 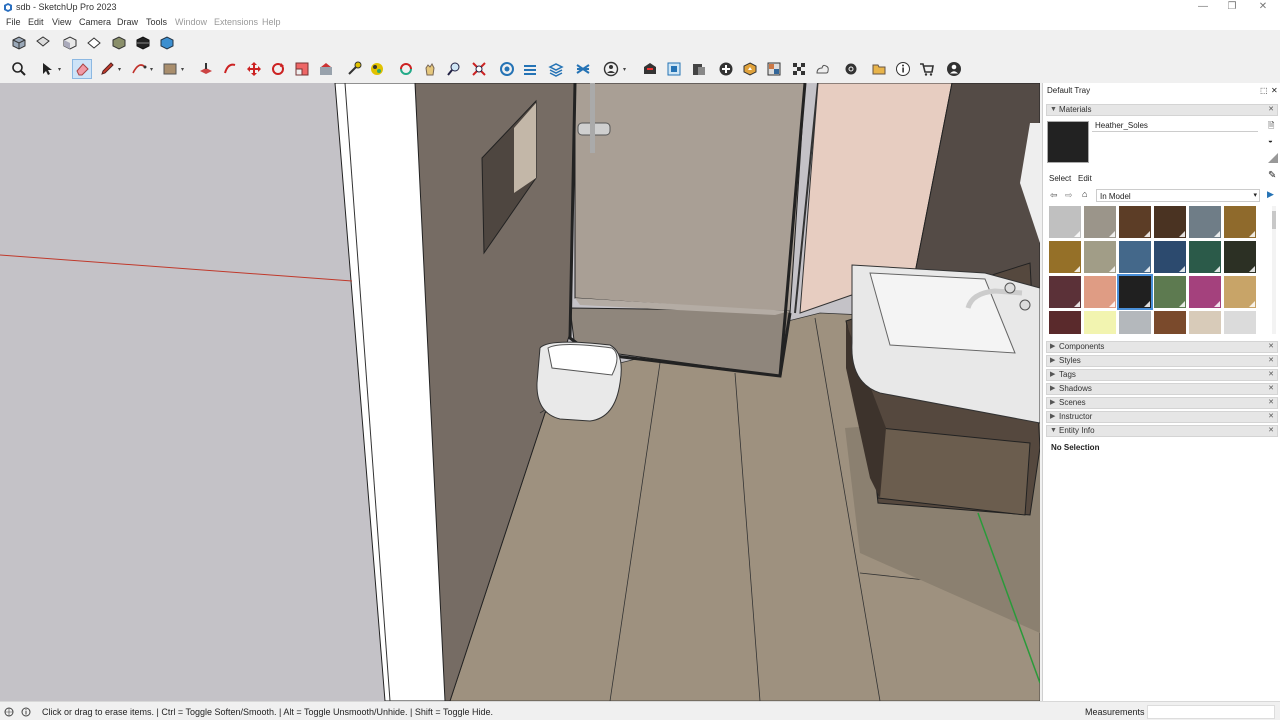 What do you see at coordinates (507, 69) in the screenshot?
I see `section-plane-icon` at bounding box center [507, 69].